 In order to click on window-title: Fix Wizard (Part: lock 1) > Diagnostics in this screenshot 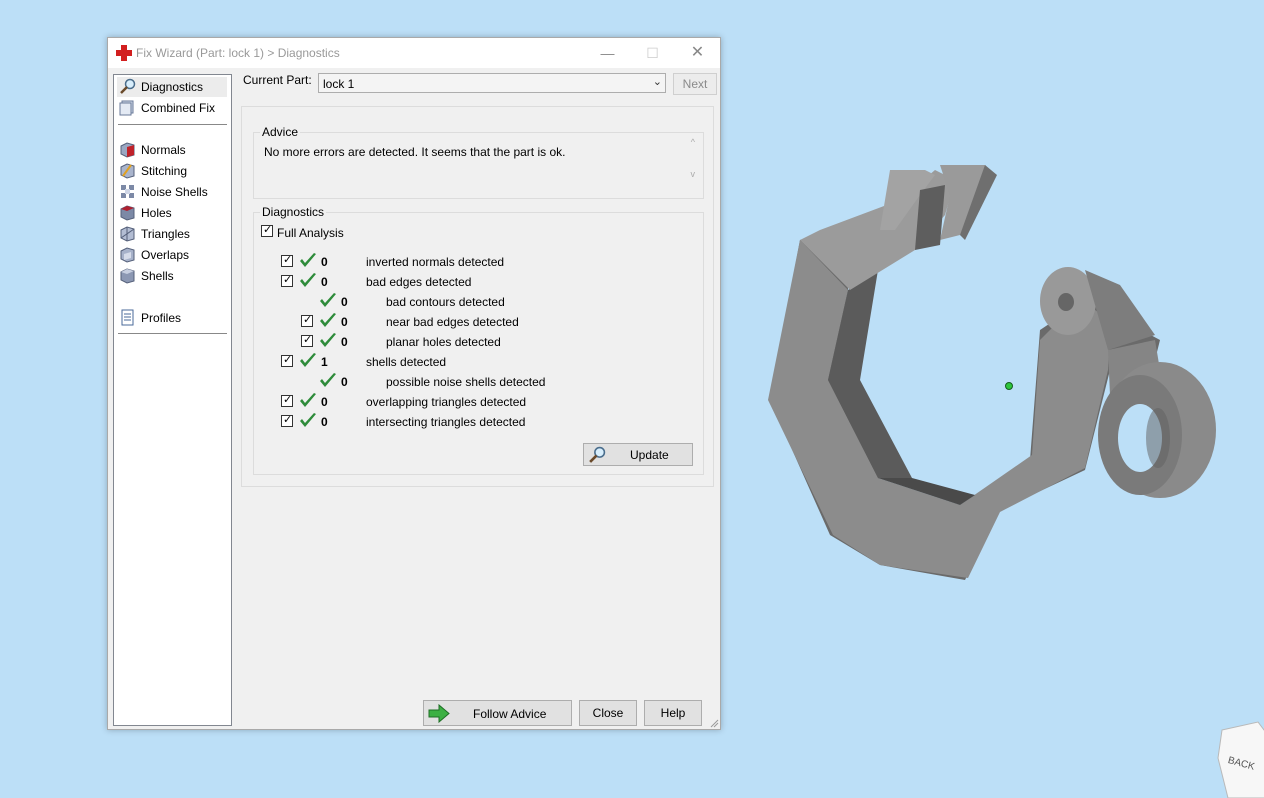, I will do `click(238, 53)`.